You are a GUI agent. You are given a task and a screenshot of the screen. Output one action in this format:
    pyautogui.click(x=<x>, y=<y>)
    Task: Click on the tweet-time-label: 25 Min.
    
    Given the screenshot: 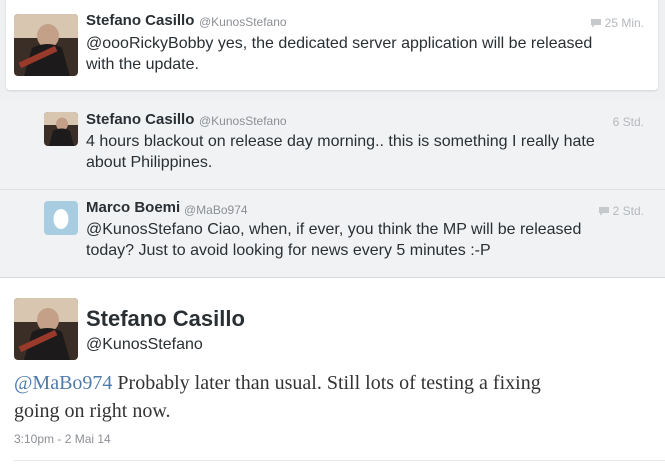 What is the action you would take?
    pyautogui.click(x=624, y=23)
    